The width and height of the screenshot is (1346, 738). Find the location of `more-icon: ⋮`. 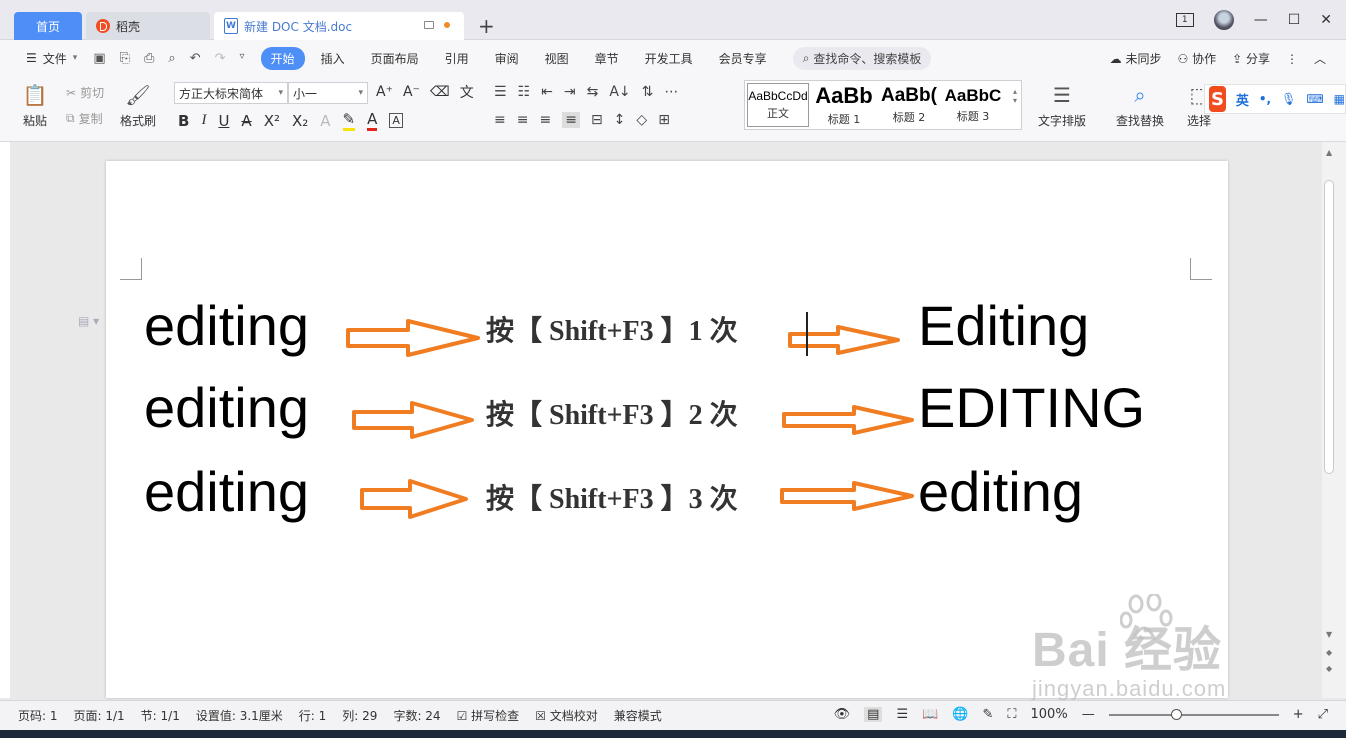

more-icon: ⋮ is located at coordinates (1292, 59).